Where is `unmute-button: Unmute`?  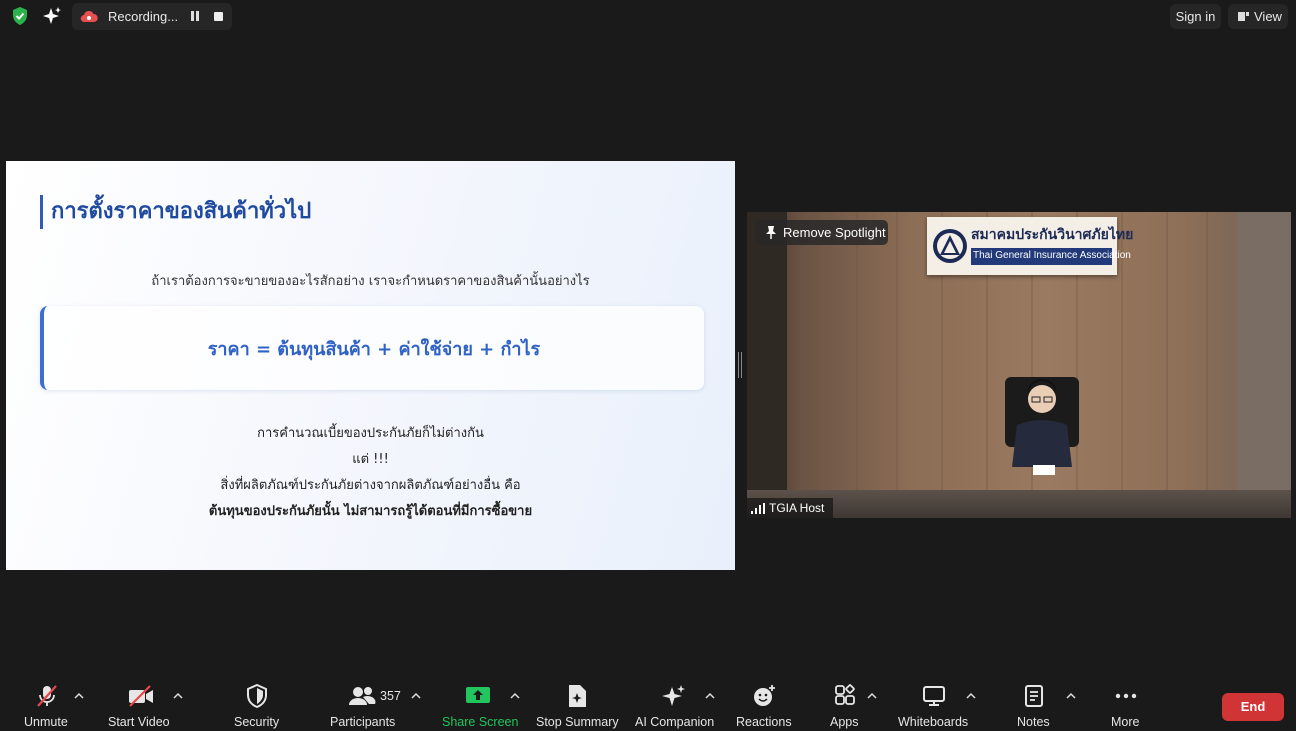
unmute-button: Unmute is located at coordinates (47, 703).